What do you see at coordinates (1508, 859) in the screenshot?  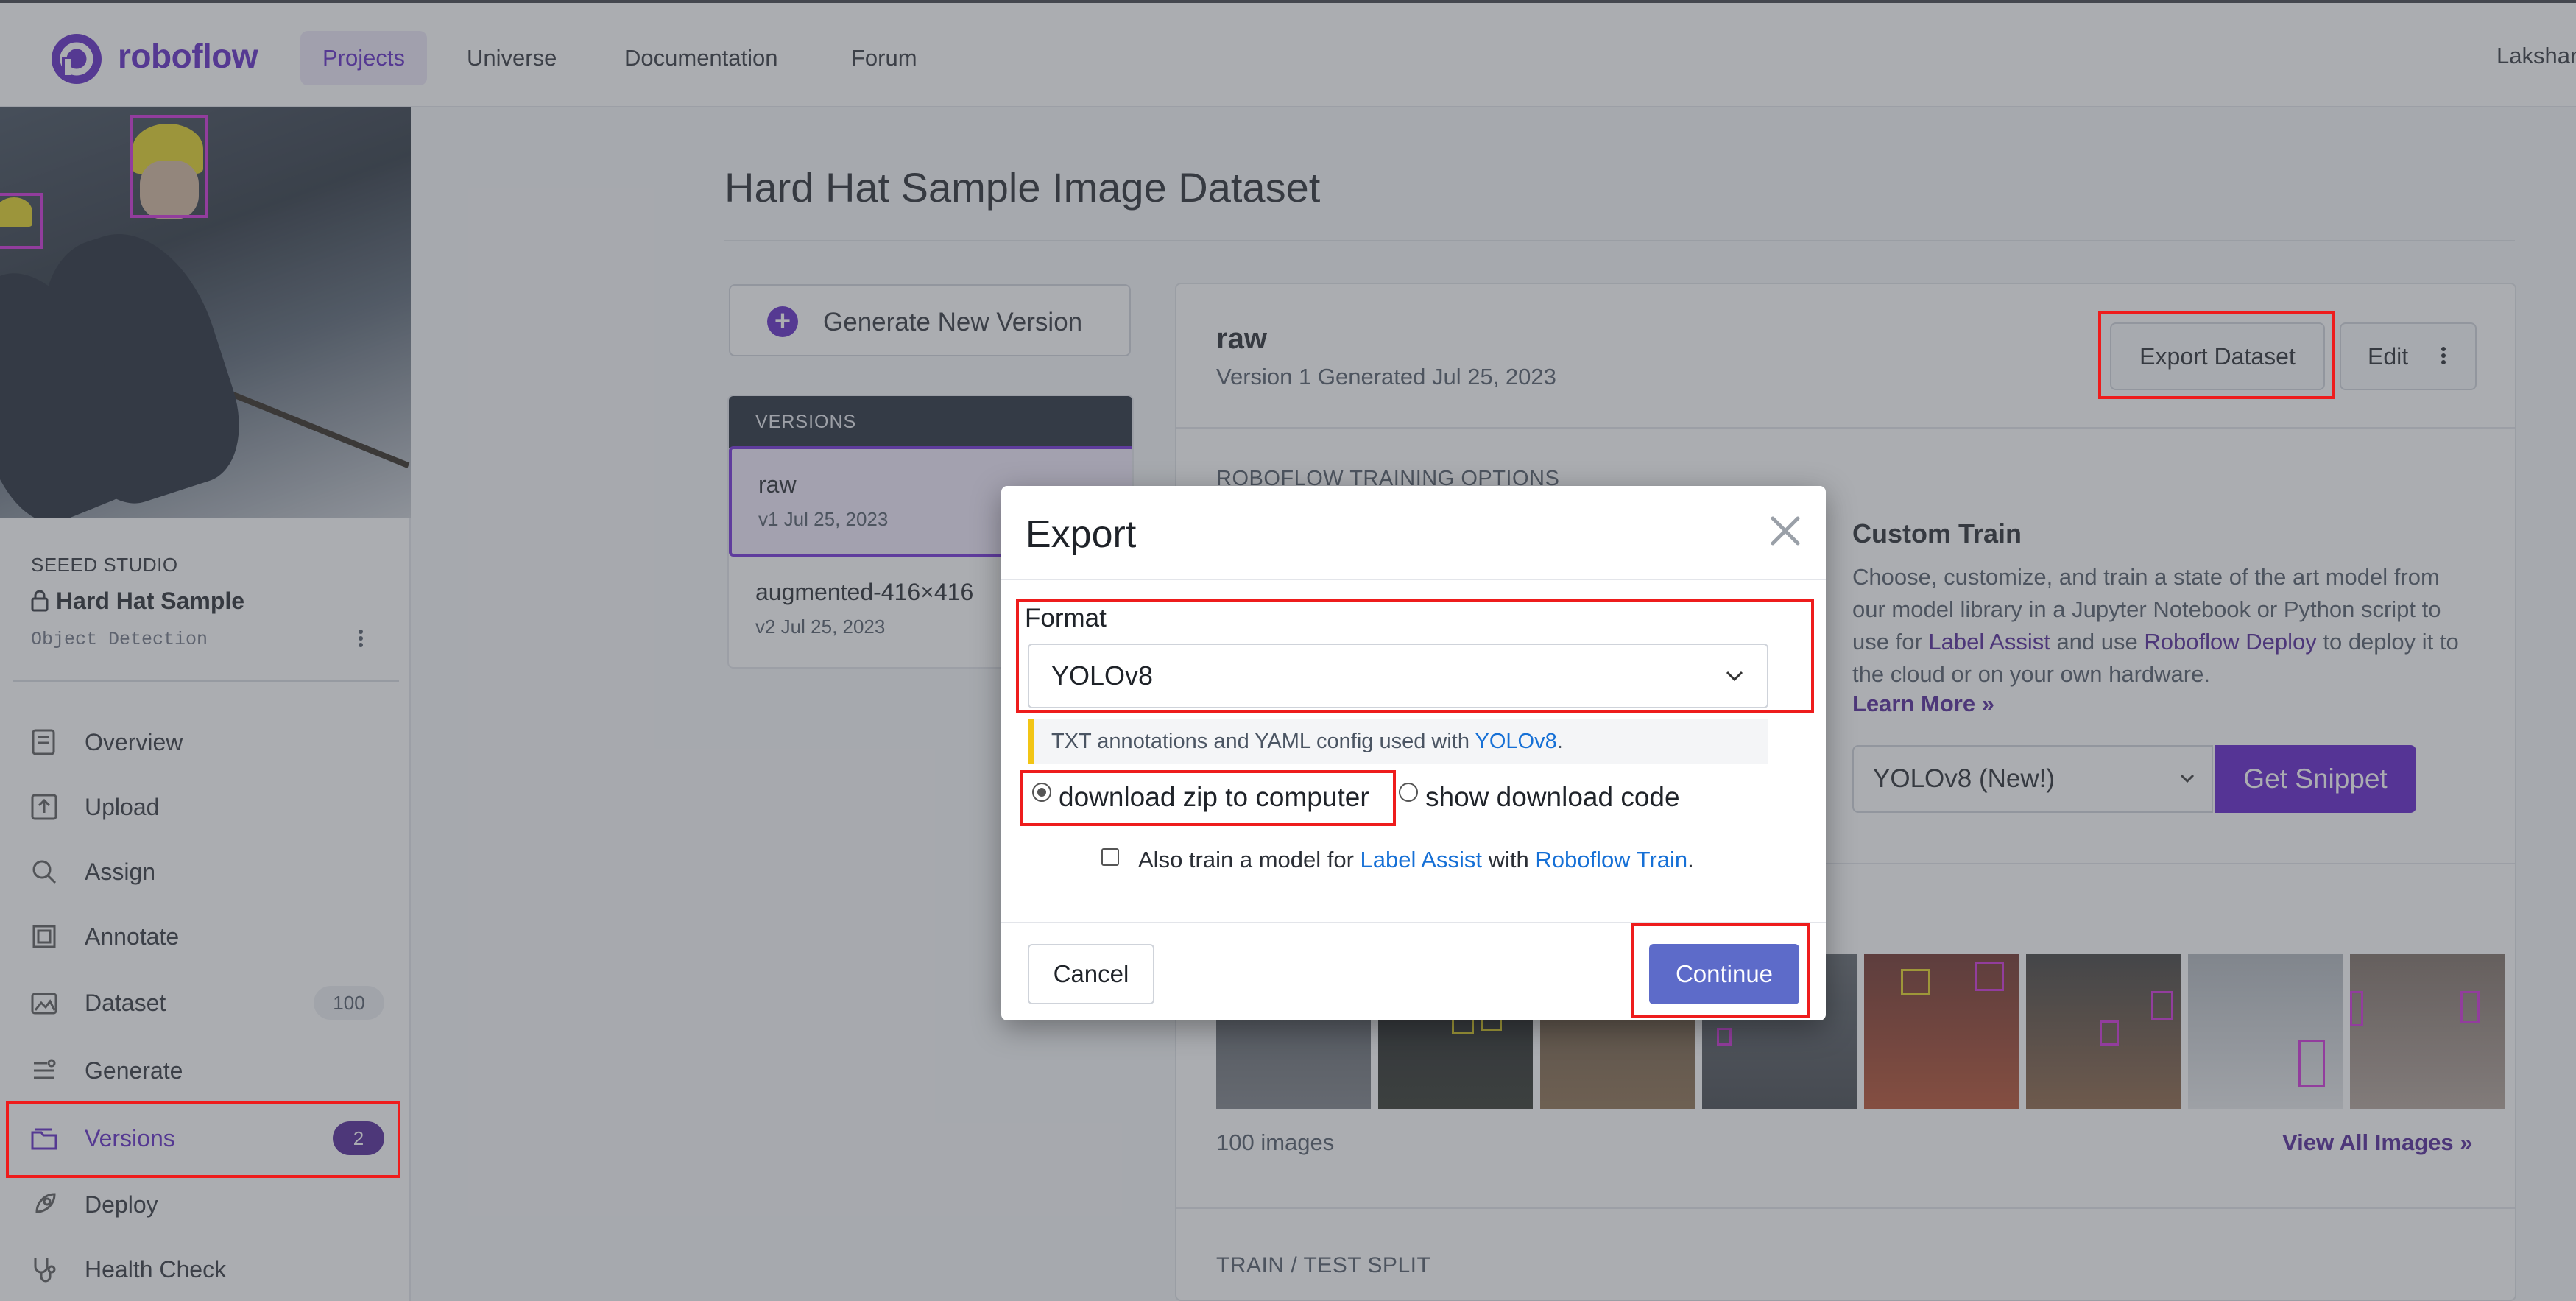 I see `checkbox-text: with` at bounding box center [1508, 859].